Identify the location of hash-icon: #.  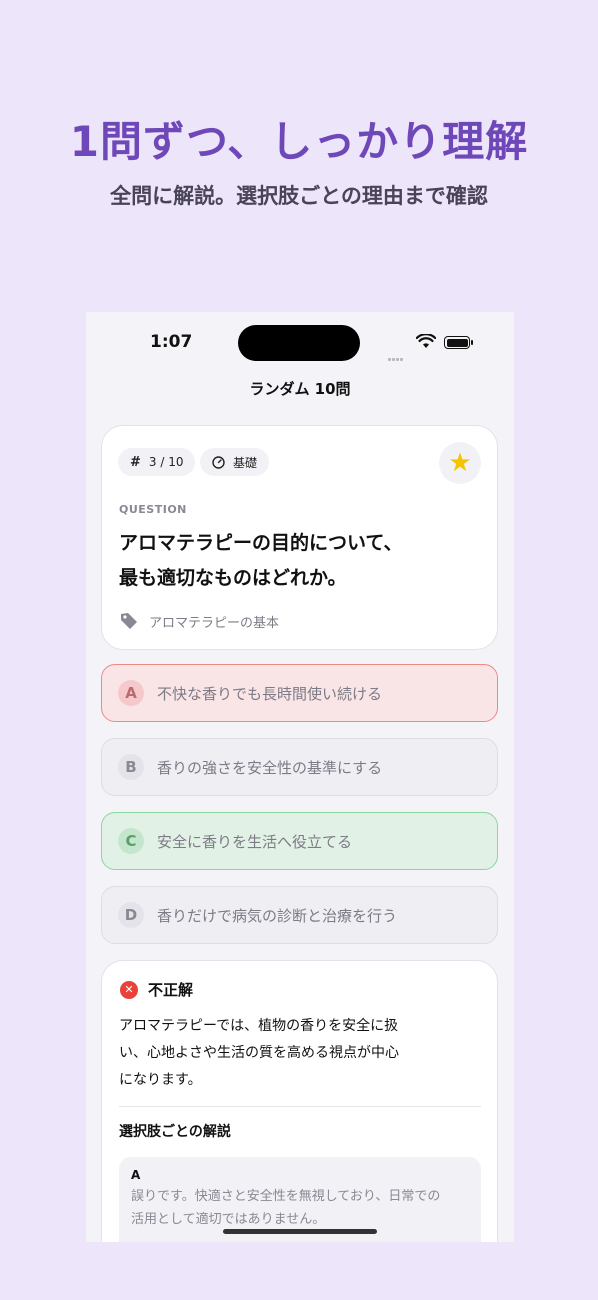
(135, 462).